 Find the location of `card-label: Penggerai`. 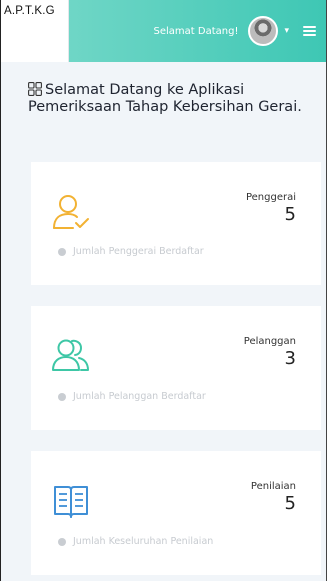

card-label: Penggerai is located at coordinates (270, 197).